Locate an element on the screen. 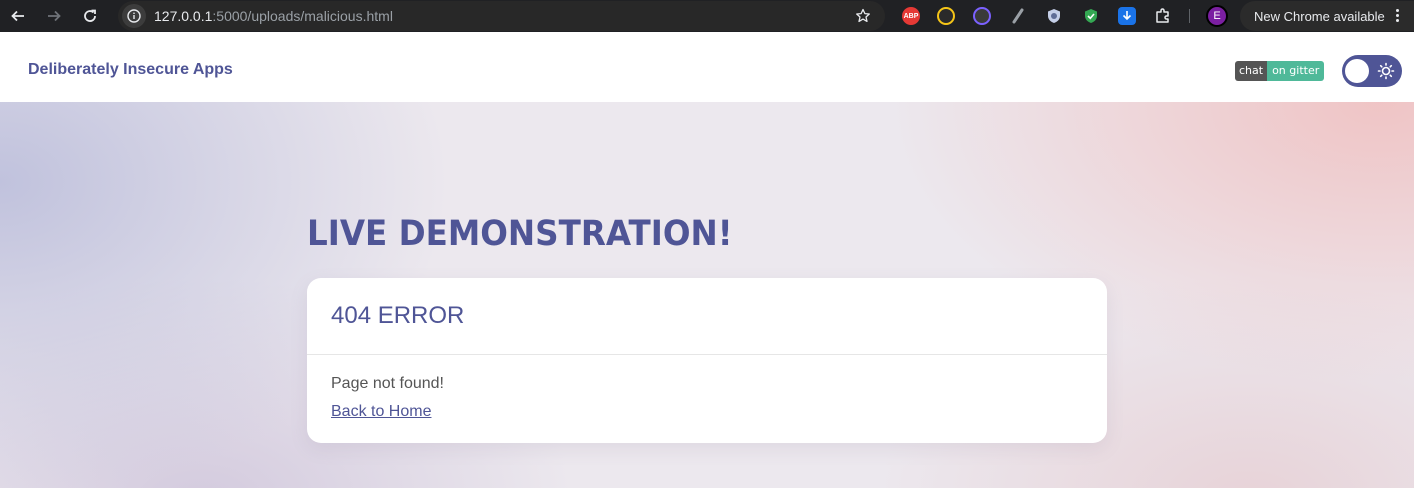  site-info-icon is located at coordinates (134, 16).